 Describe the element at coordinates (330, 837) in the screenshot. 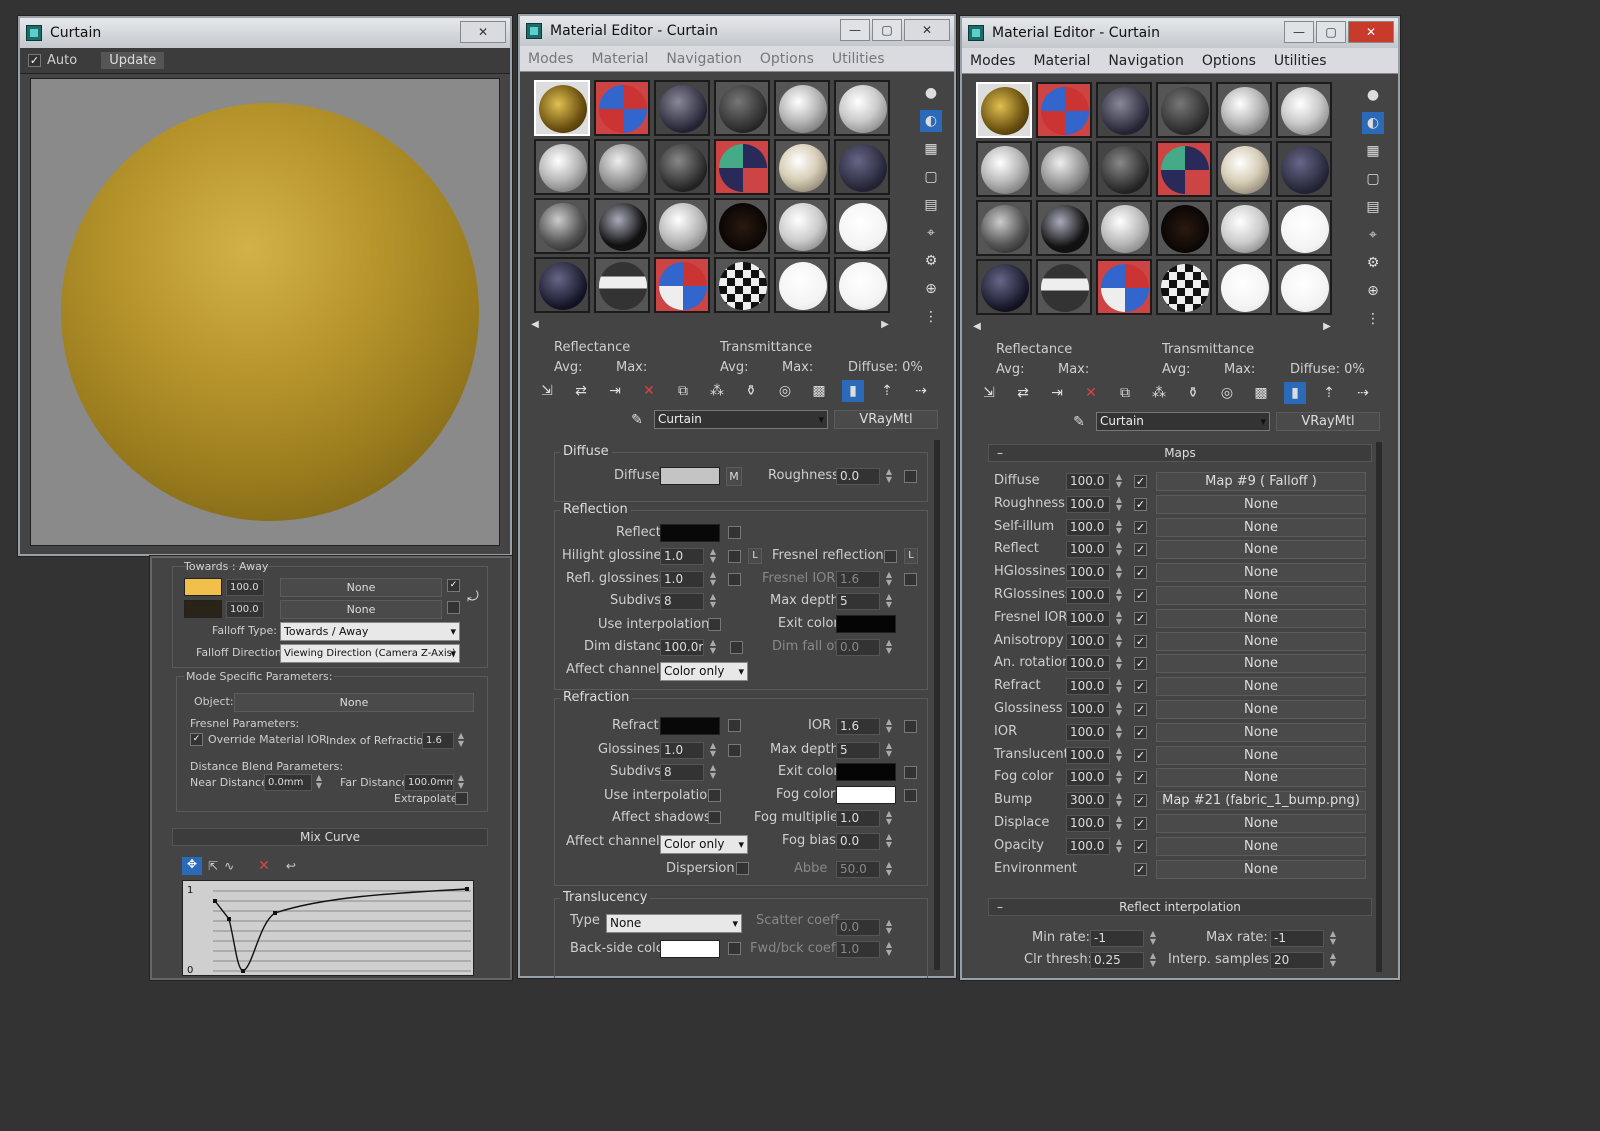

I see `mix-curve-rollout-header: Mix Curve` at that location.